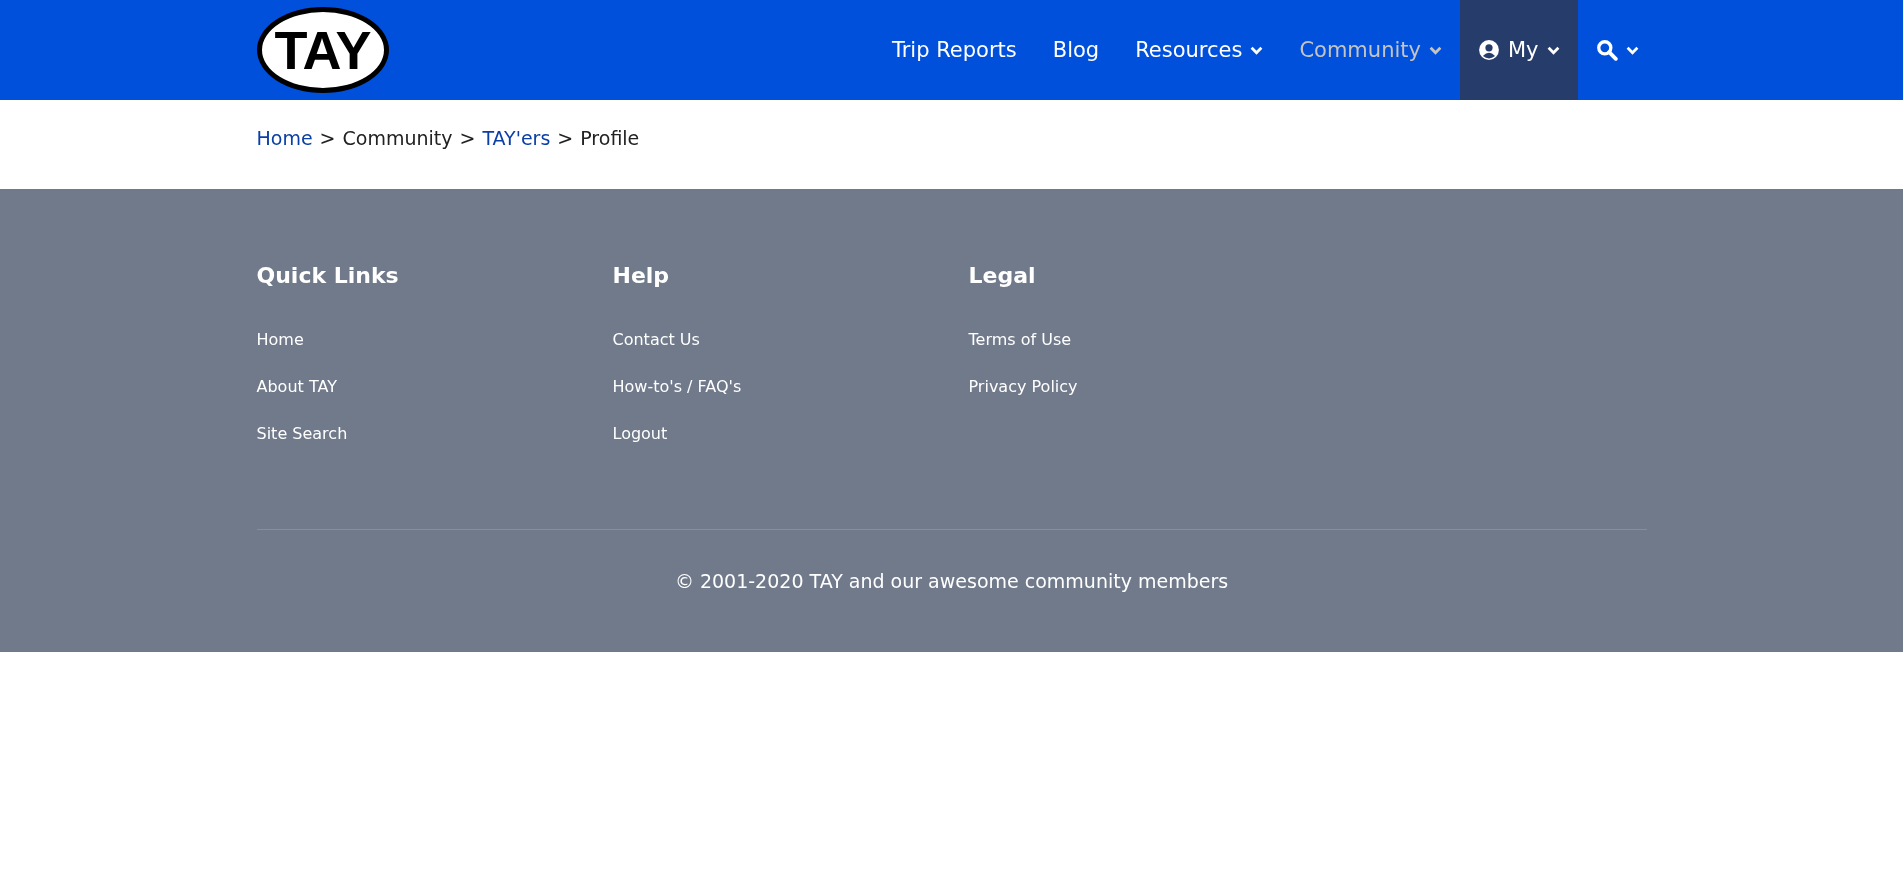 The image size is (1903, 893). What do you see at coordinates (1023, 387) in the screenshot?
I see `footer-link: Privacy Policy` at bounding box center [1023, 387].